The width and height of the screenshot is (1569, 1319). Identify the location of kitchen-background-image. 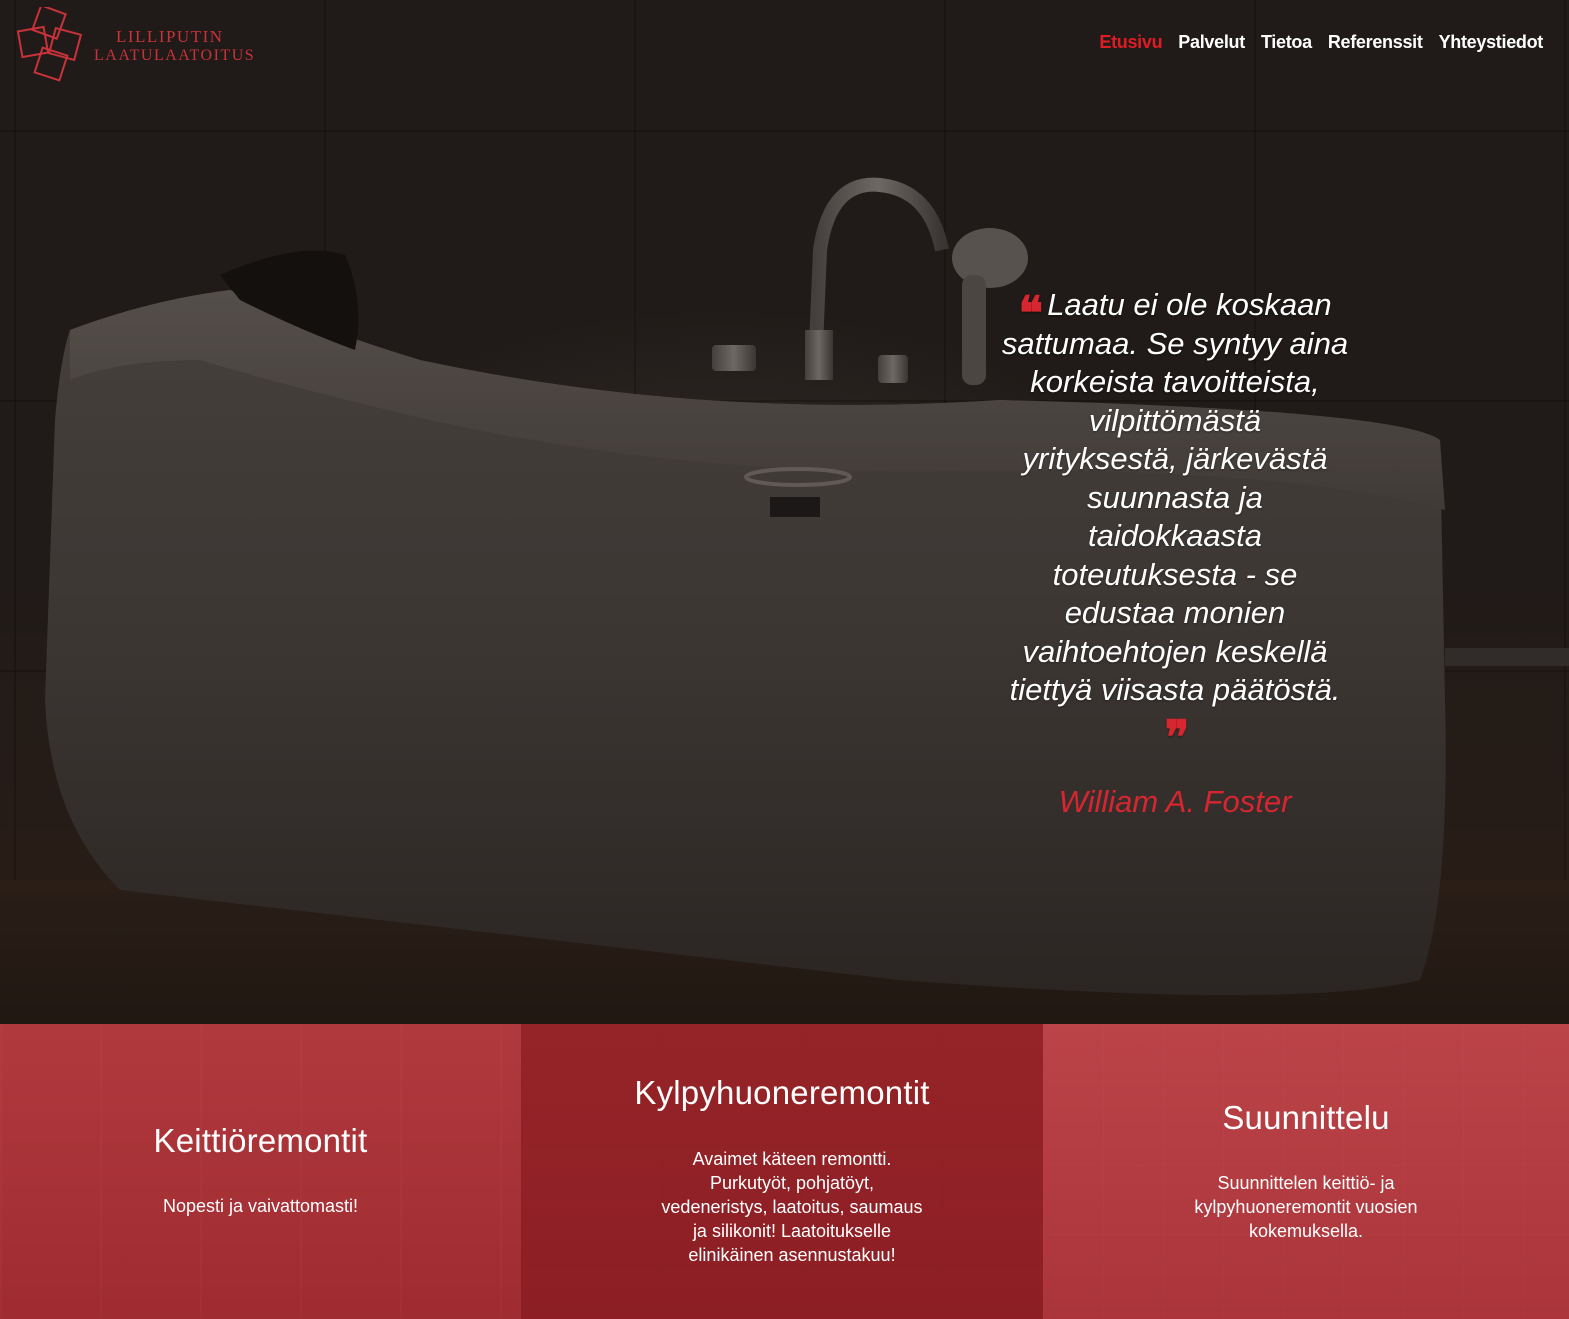
(260, 1171).